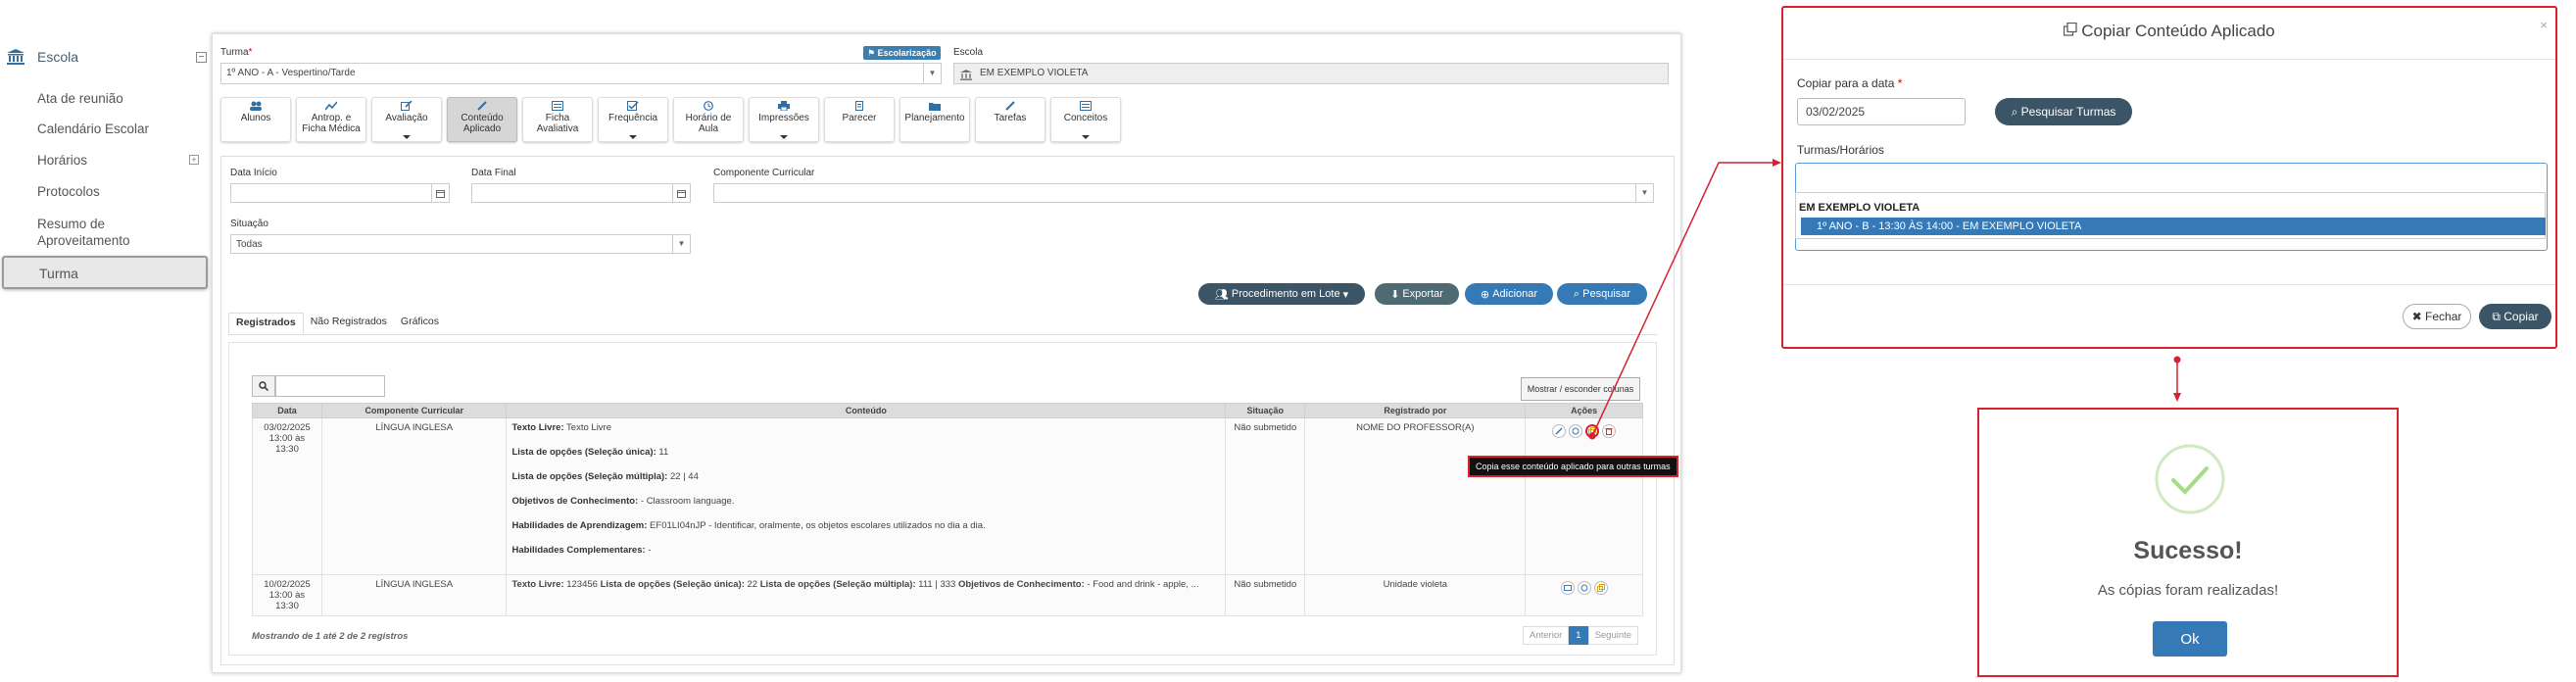  Describe the element at coordinates (330, 386) in the screenshot. I see `table-search-input` at that location.